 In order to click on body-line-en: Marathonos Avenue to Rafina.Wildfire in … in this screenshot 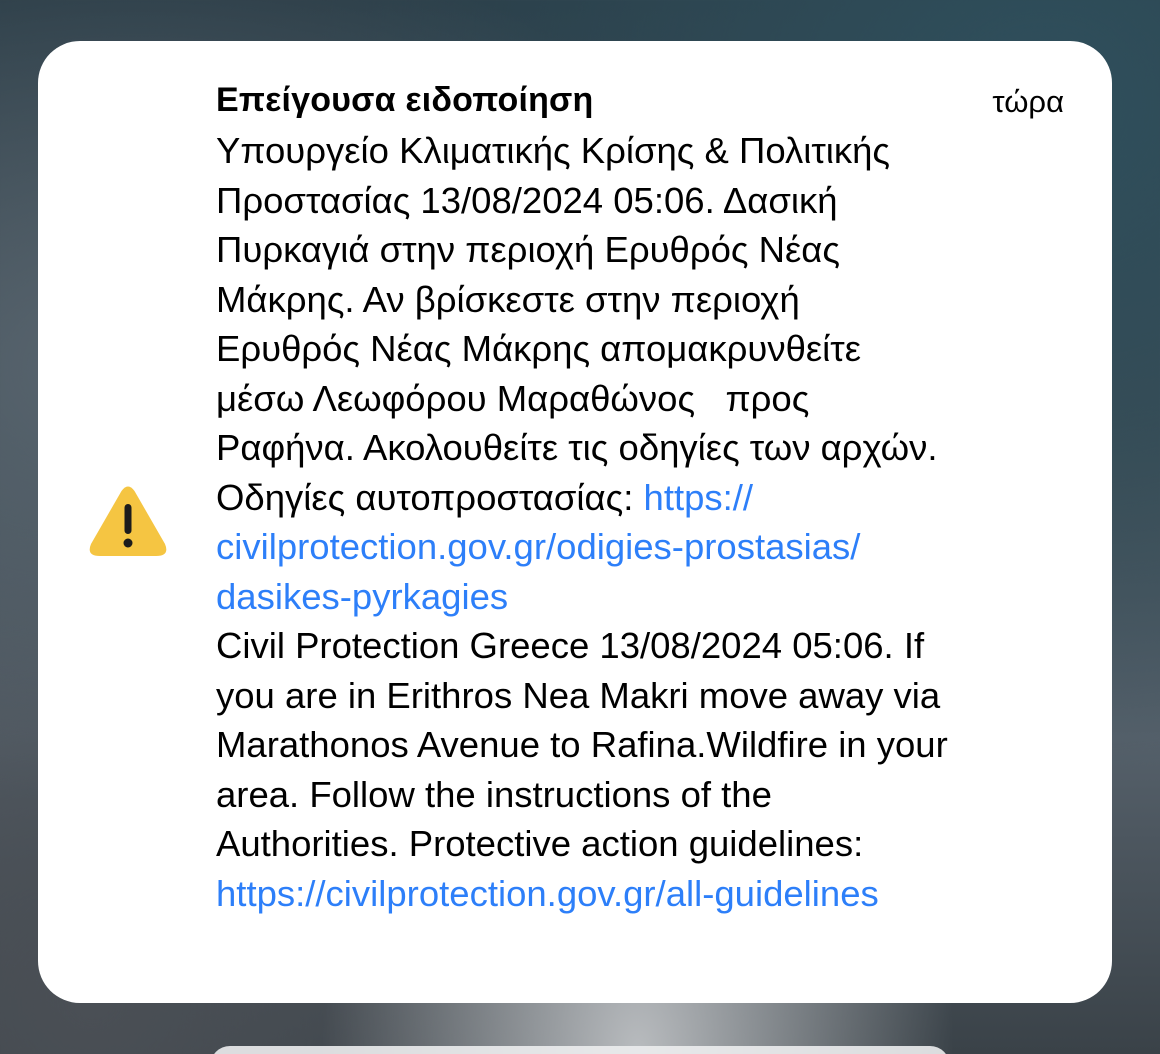, I will do `click(582, 744)`.